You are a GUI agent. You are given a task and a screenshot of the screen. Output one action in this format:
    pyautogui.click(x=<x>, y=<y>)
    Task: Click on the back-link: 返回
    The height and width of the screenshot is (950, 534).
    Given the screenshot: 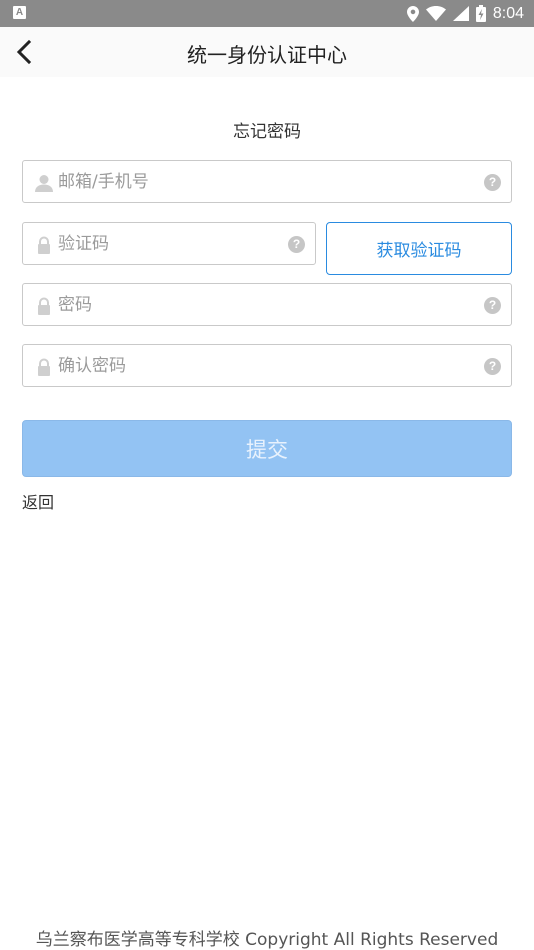 What is the action you would take?
    pyautogui.click(x=38, y=501)
    